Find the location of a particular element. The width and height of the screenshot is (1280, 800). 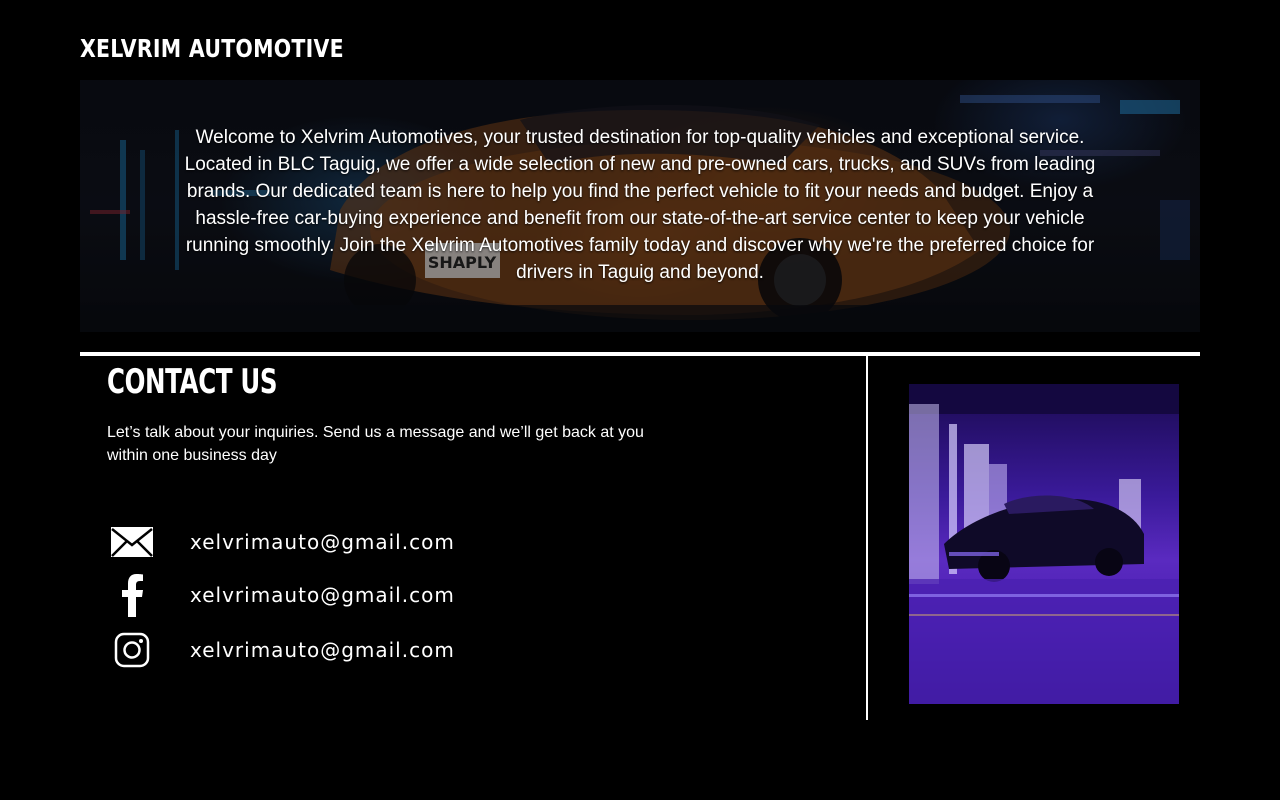

contact-instagram-row: xelvrimauto@gmail.com is located at coordinates (281, 650).